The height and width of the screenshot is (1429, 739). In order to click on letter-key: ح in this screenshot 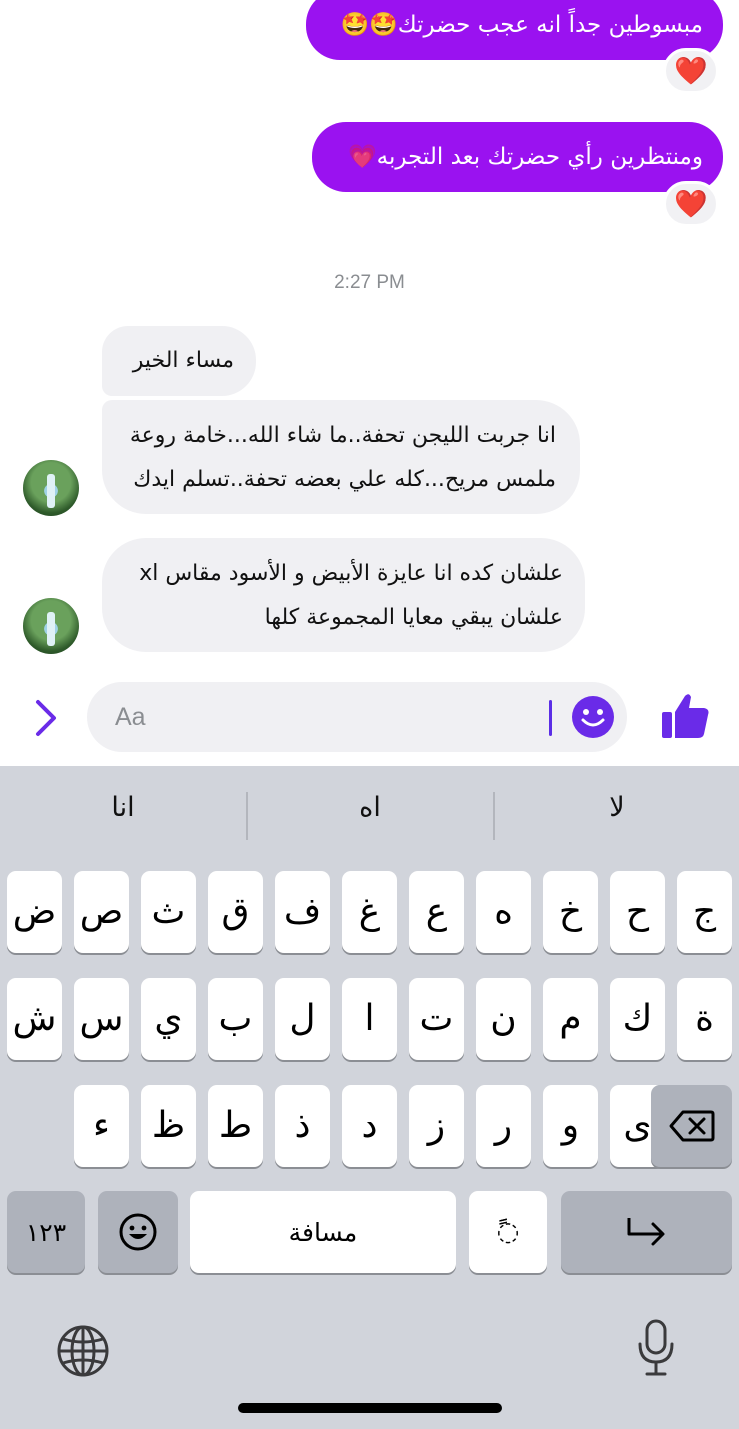, I will do `click(637, 912)`.